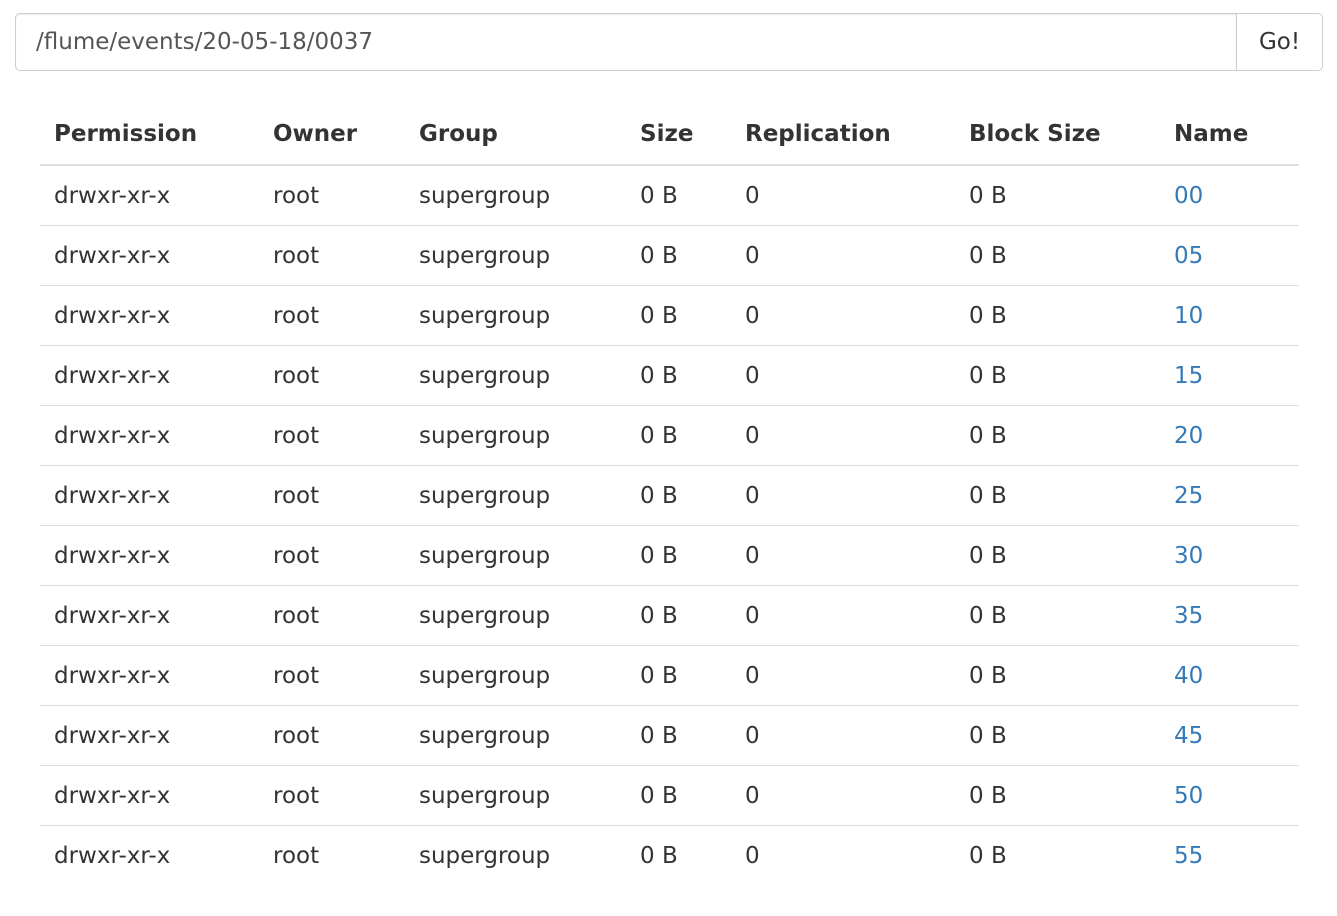 This screenshot has height=916, width=1337. Describe the element at coordinates (1229, 856) in the screenshot. I see `cell-name: 55` at that location.